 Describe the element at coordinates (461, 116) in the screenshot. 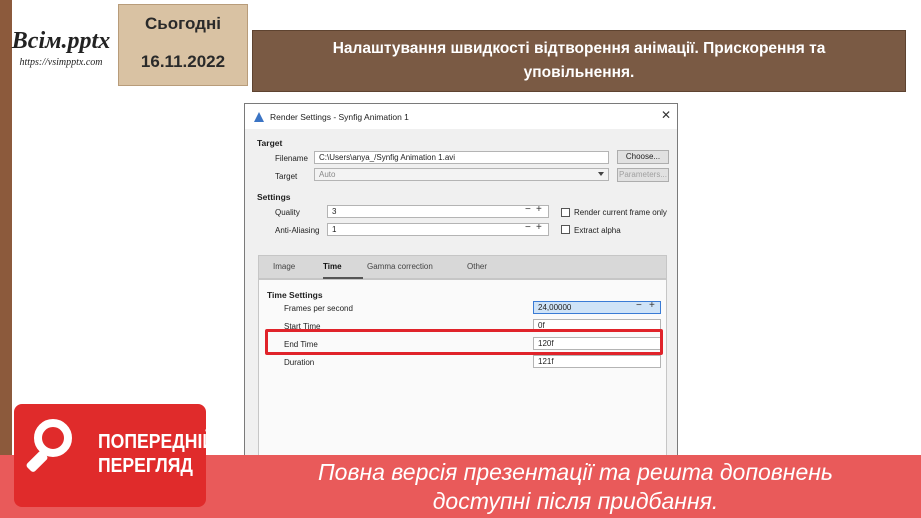

I see `dialog-titlebar: Render Settings - Synfig Animation 1 ✕` at that location.